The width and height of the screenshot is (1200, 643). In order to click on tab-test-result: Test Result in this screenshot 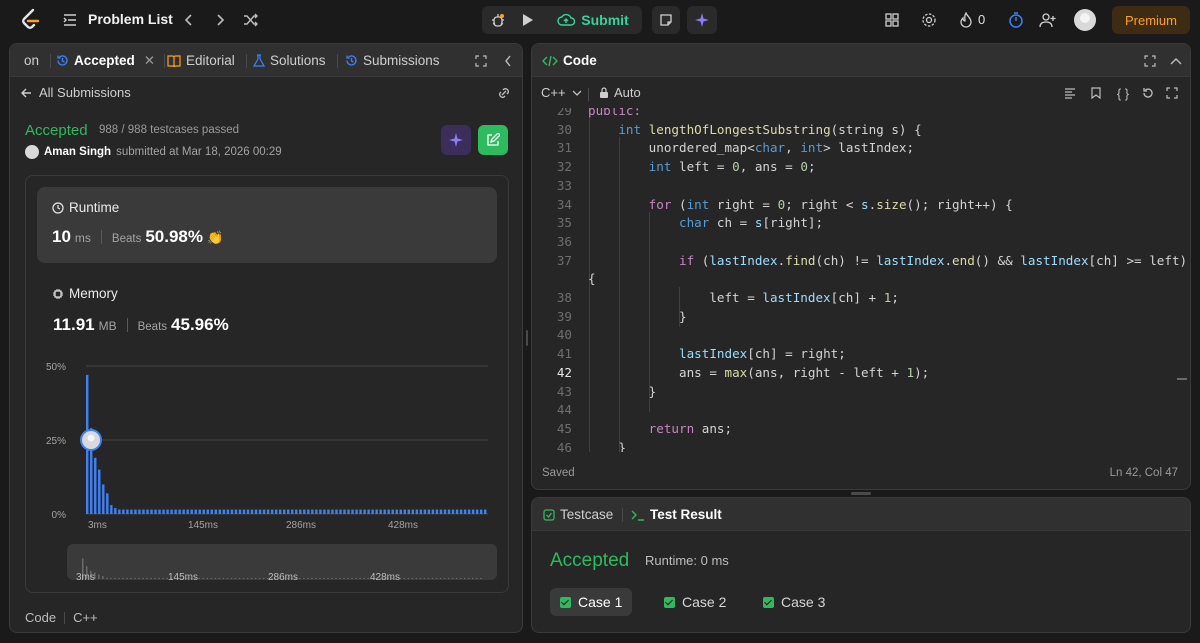, I will do `click(676, 514)`.